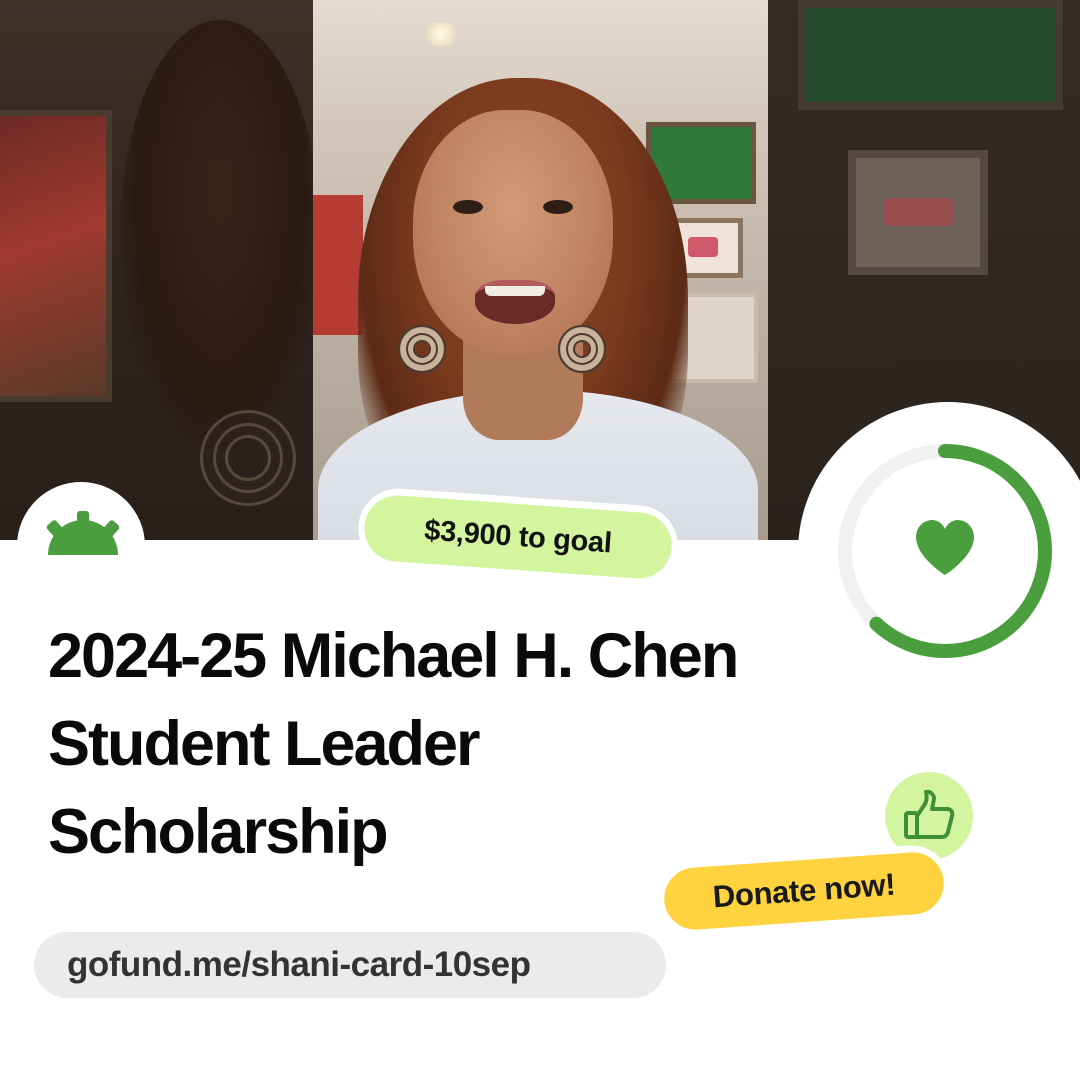 This screenshot has width=1080, height=1080. What do you see at coordinates (582, 349) in the screenshot?
I see `earring-right` at bounding box center [582, 349].